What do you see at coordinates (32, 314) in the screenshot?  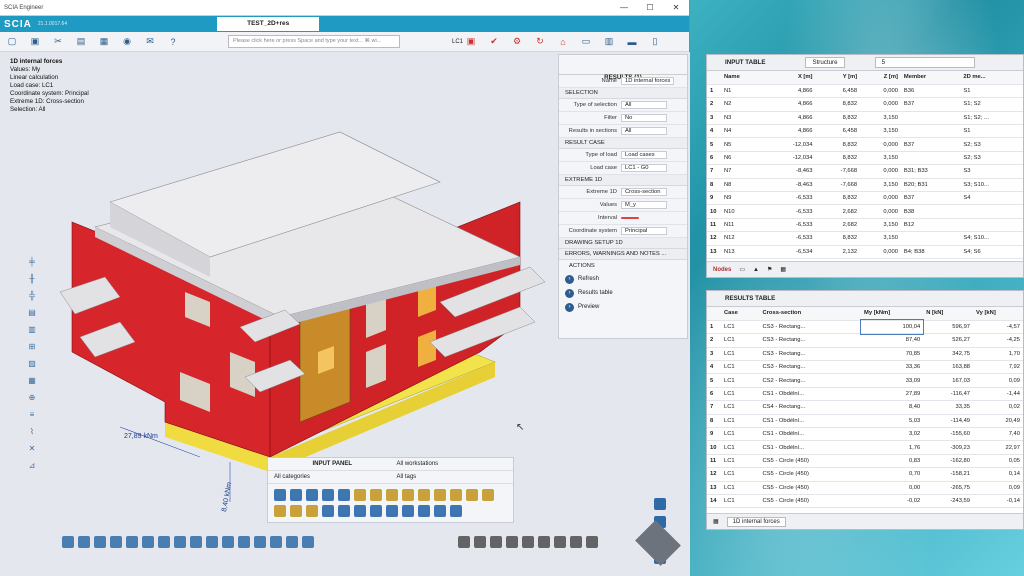 I see `tool-icon: ▤` at bounding box center [32, 314].